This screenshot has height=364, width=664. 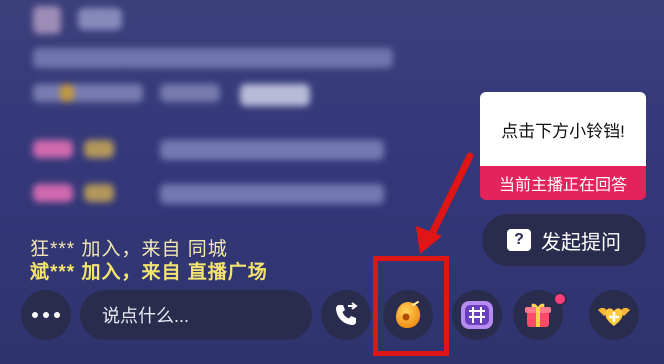 I want to click on fan-club-button, so click(x=614, y=315).